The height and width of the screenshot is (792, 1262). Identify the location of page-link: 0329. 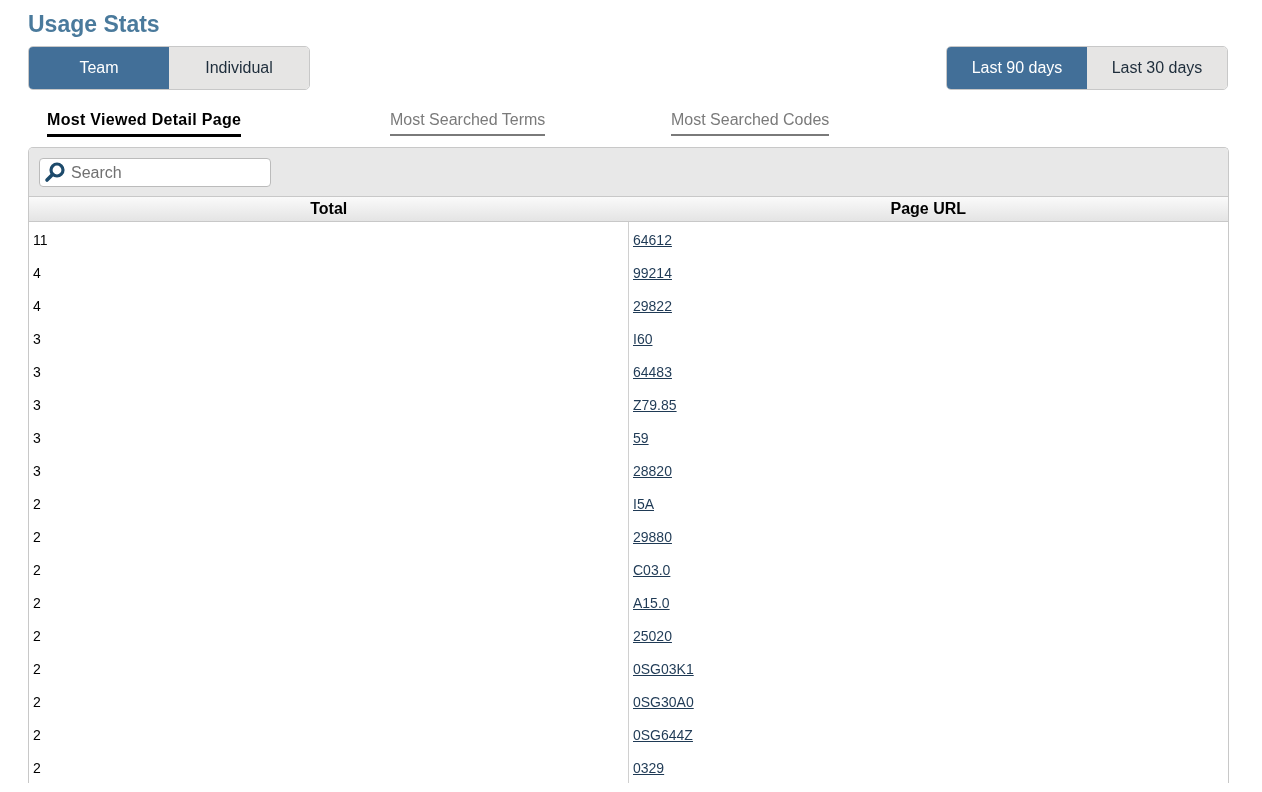
(649, 768).